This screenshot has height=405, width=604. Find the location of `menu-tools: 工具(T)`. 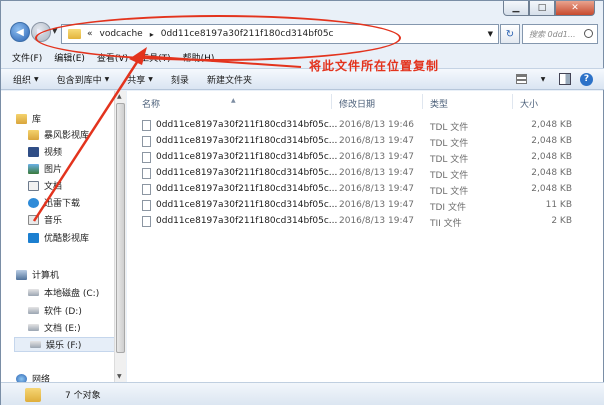

menu-tools: 工具(T) is located at coordinates (155, 59).